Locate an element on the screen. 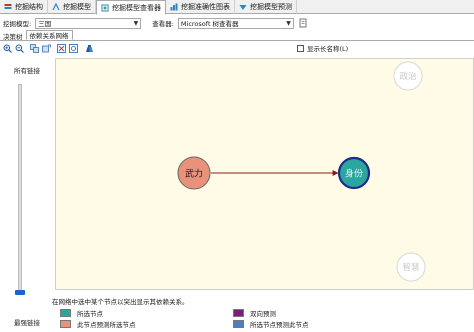 This screenshot has width=474, height=332. tab-accuracy-chart: 挖掘准确性图表 is located at coordinates (200, 7).